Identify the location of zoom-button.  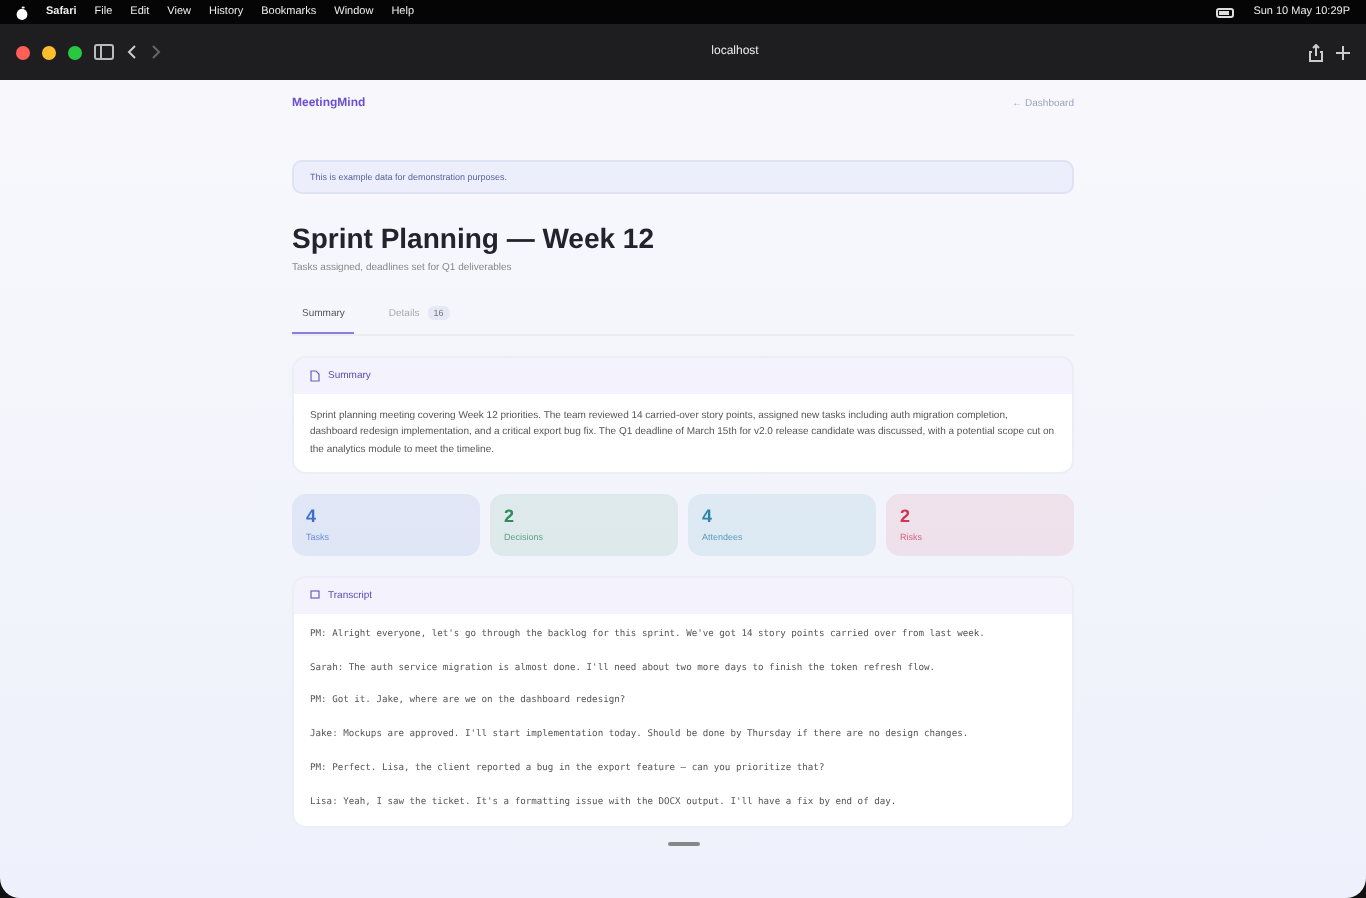
(75, 52).